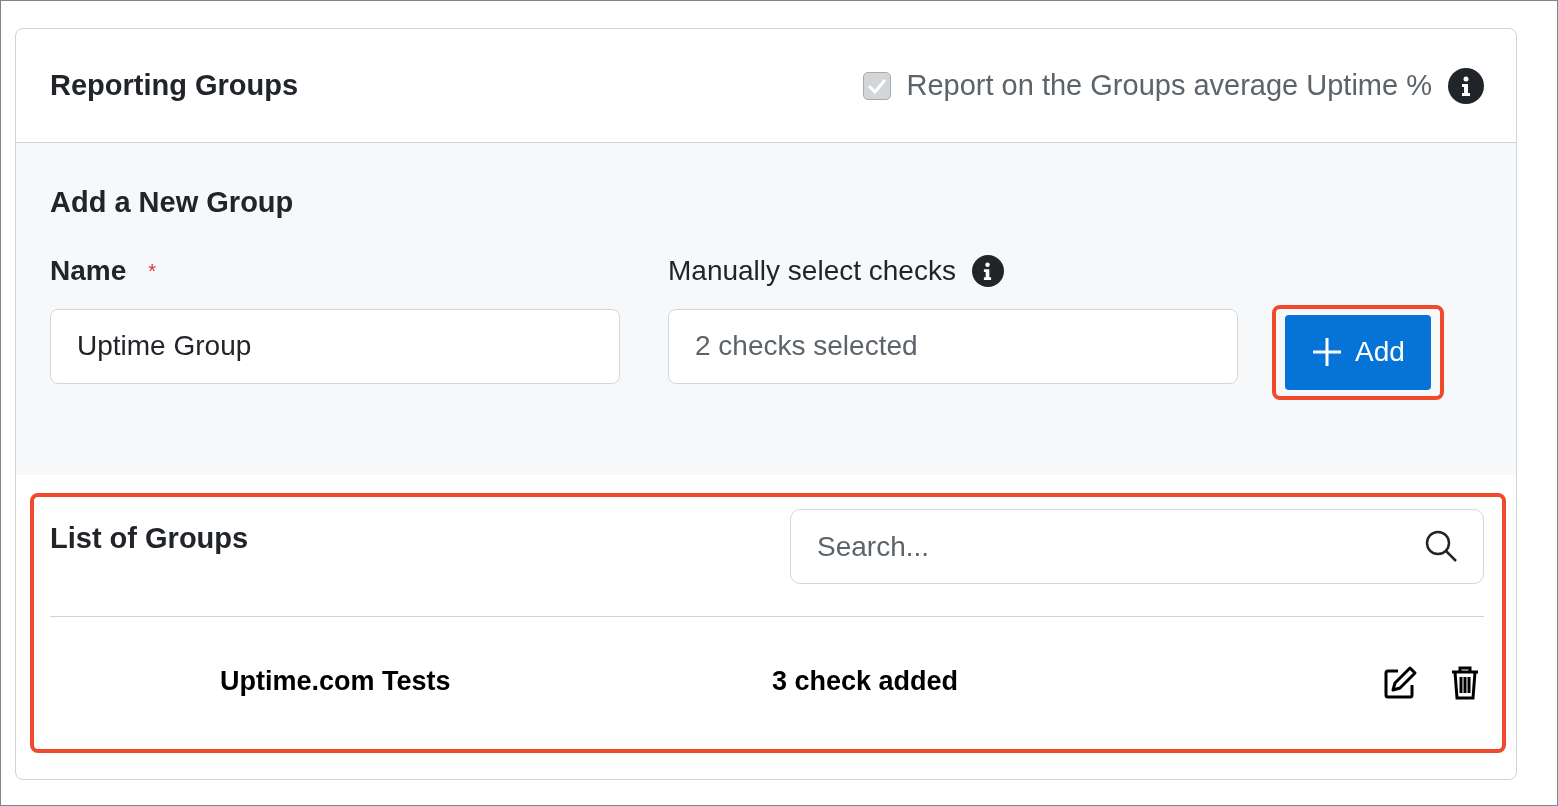 Image resolution: width=1558 pixels, height=806 pixels. Describe the element at coordinates (812, 270) in the screenshot. I see `field-label: Manually select checks` at that location.